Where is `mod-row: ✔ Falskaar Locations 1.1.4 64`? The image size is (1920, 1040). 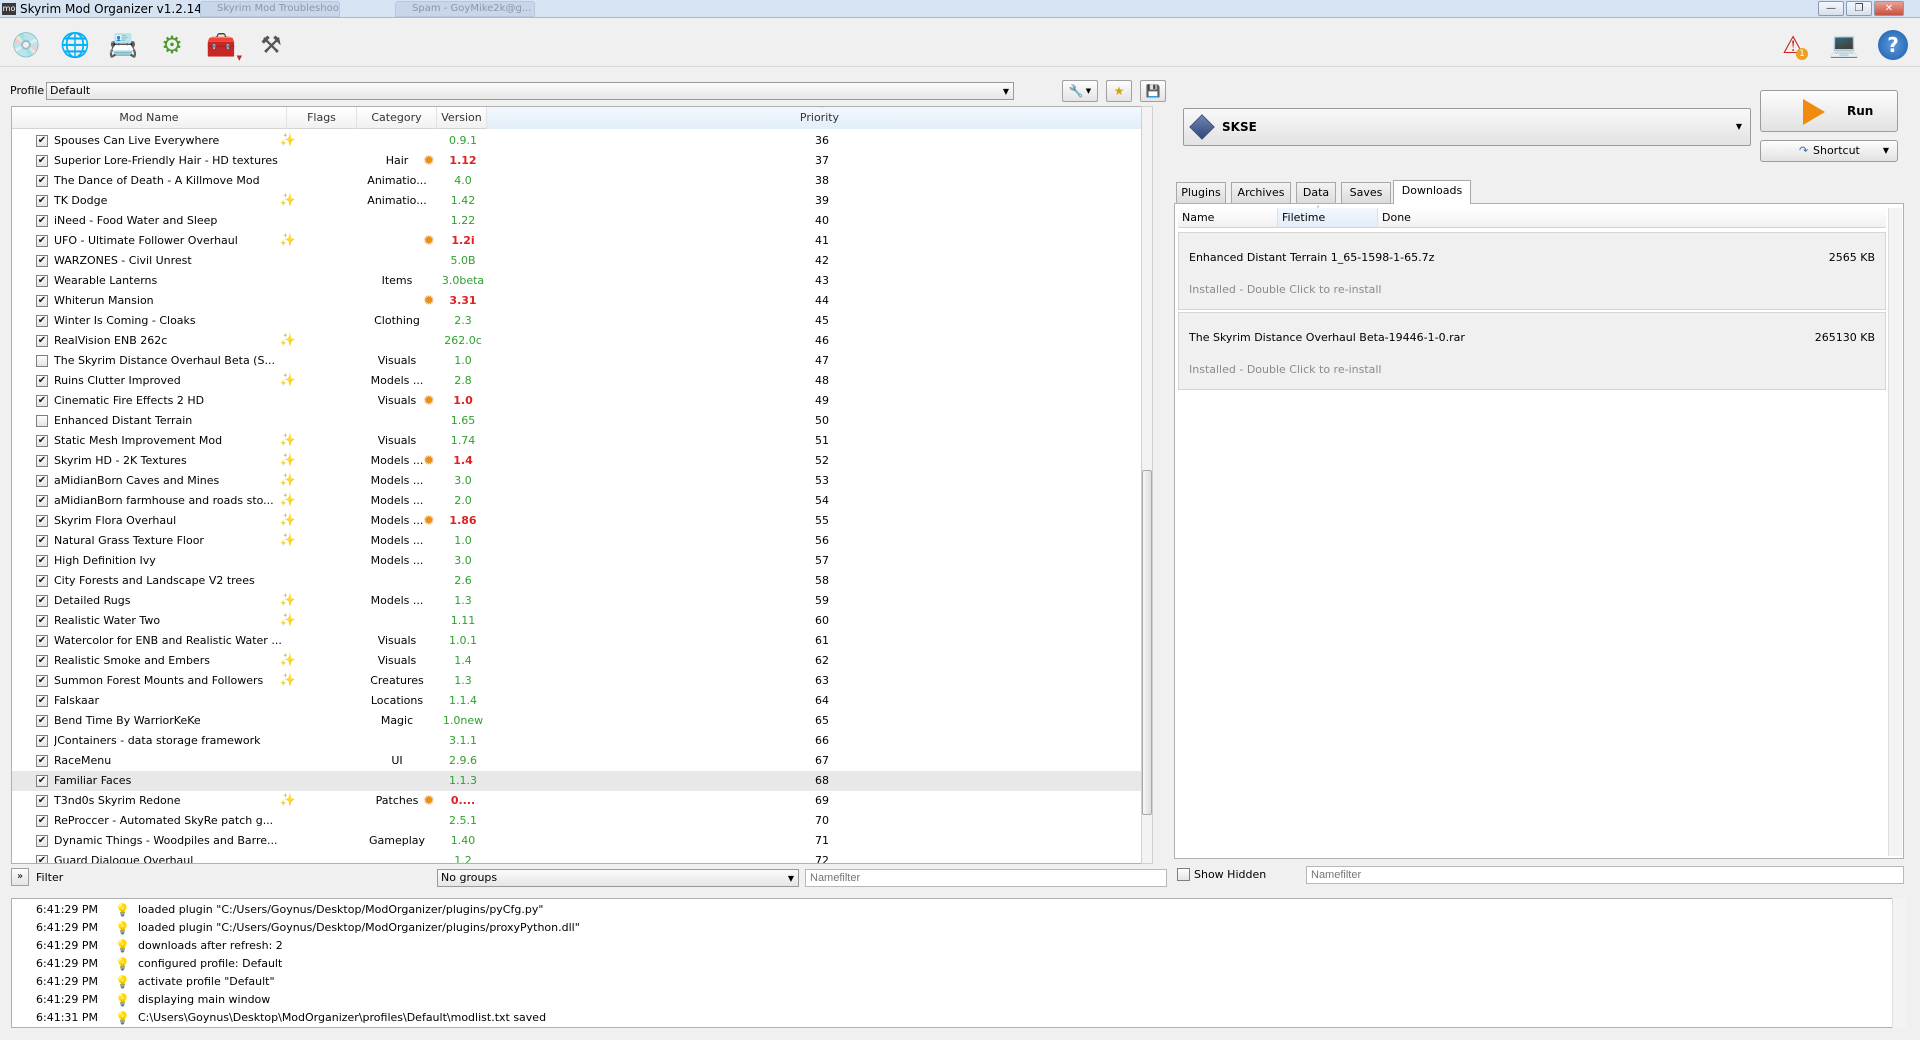 mod-row: ✔ Falskaar Locations 1.1.4 64 is located at coordinates (581, 701).